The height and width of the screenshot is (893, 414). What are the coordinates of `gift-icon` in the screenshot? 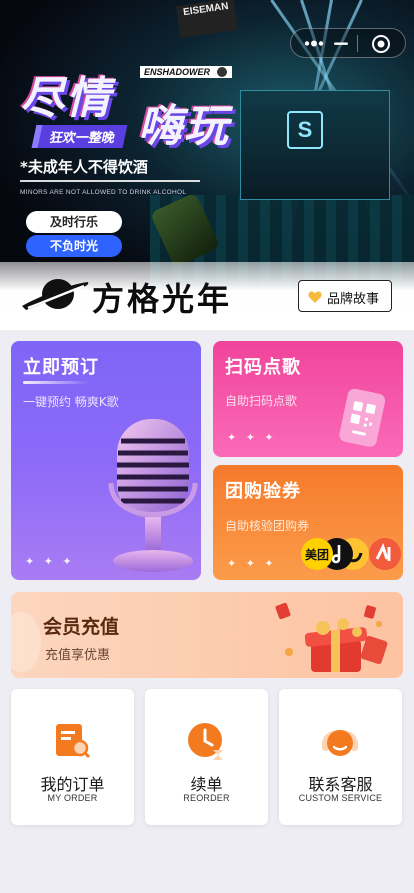 It's located at (331, 637).